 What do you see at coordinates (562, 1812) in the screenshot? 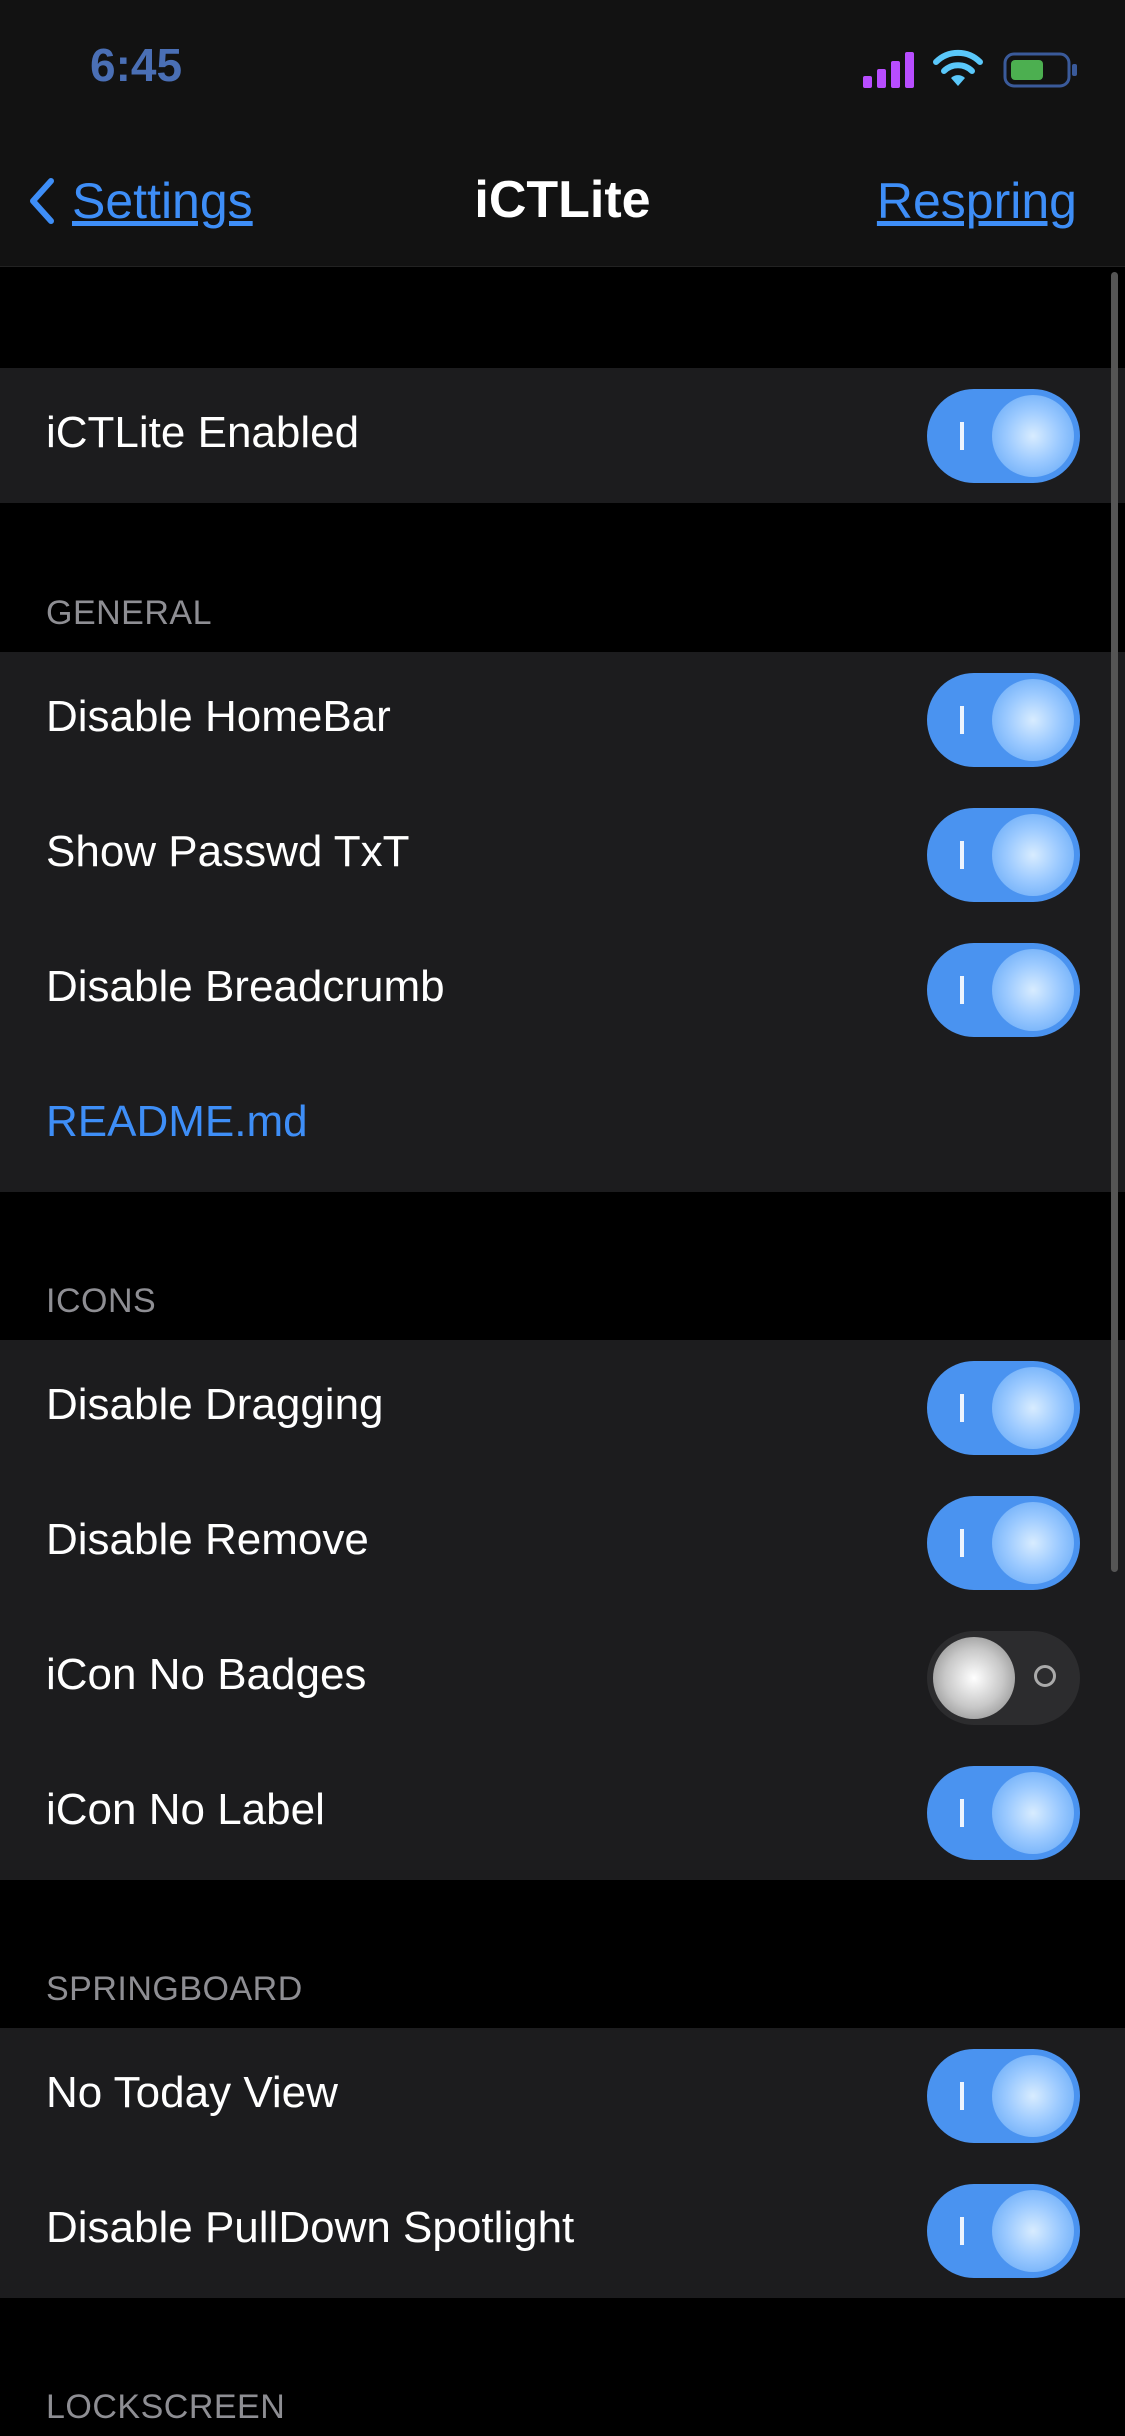
I see `toggle-row-icon-no-label: iCon No Label` at bounding box center [562, 1812].